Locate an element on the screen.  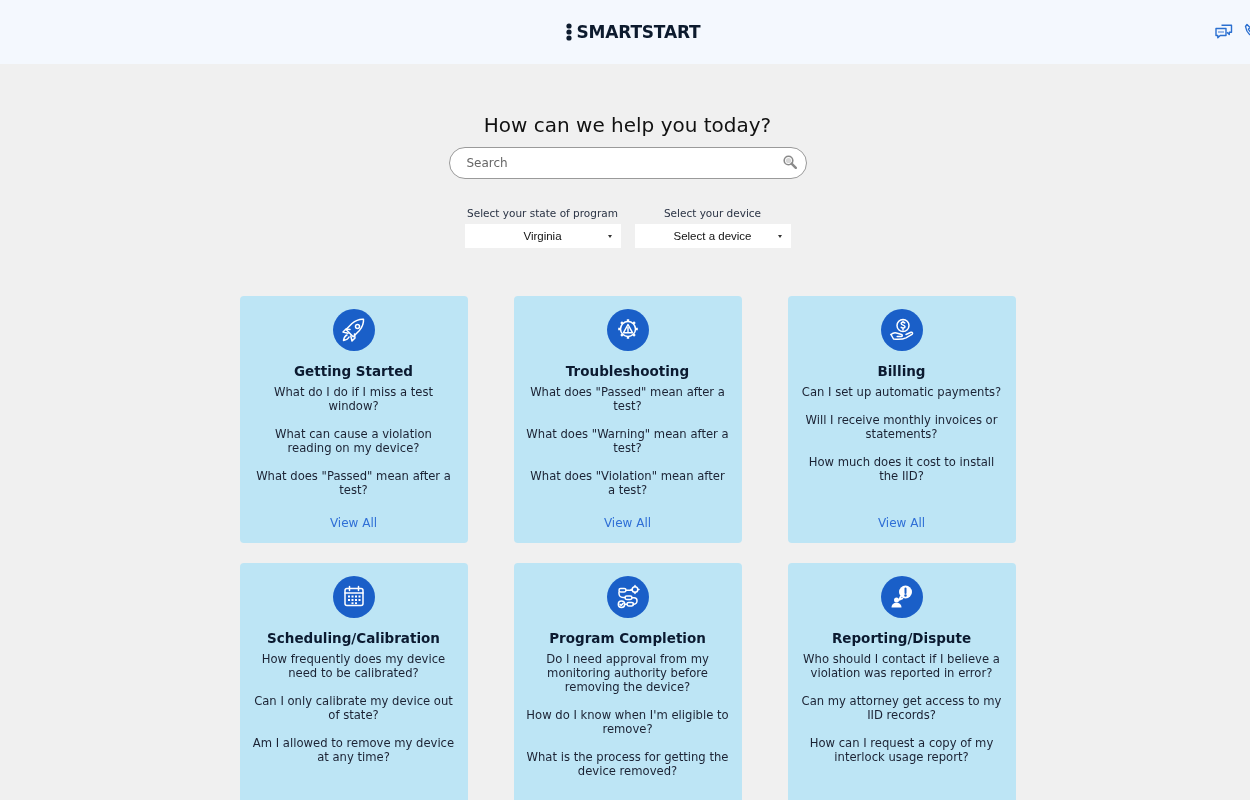
category-title: Getting Started is located at coordinates (353, 371).